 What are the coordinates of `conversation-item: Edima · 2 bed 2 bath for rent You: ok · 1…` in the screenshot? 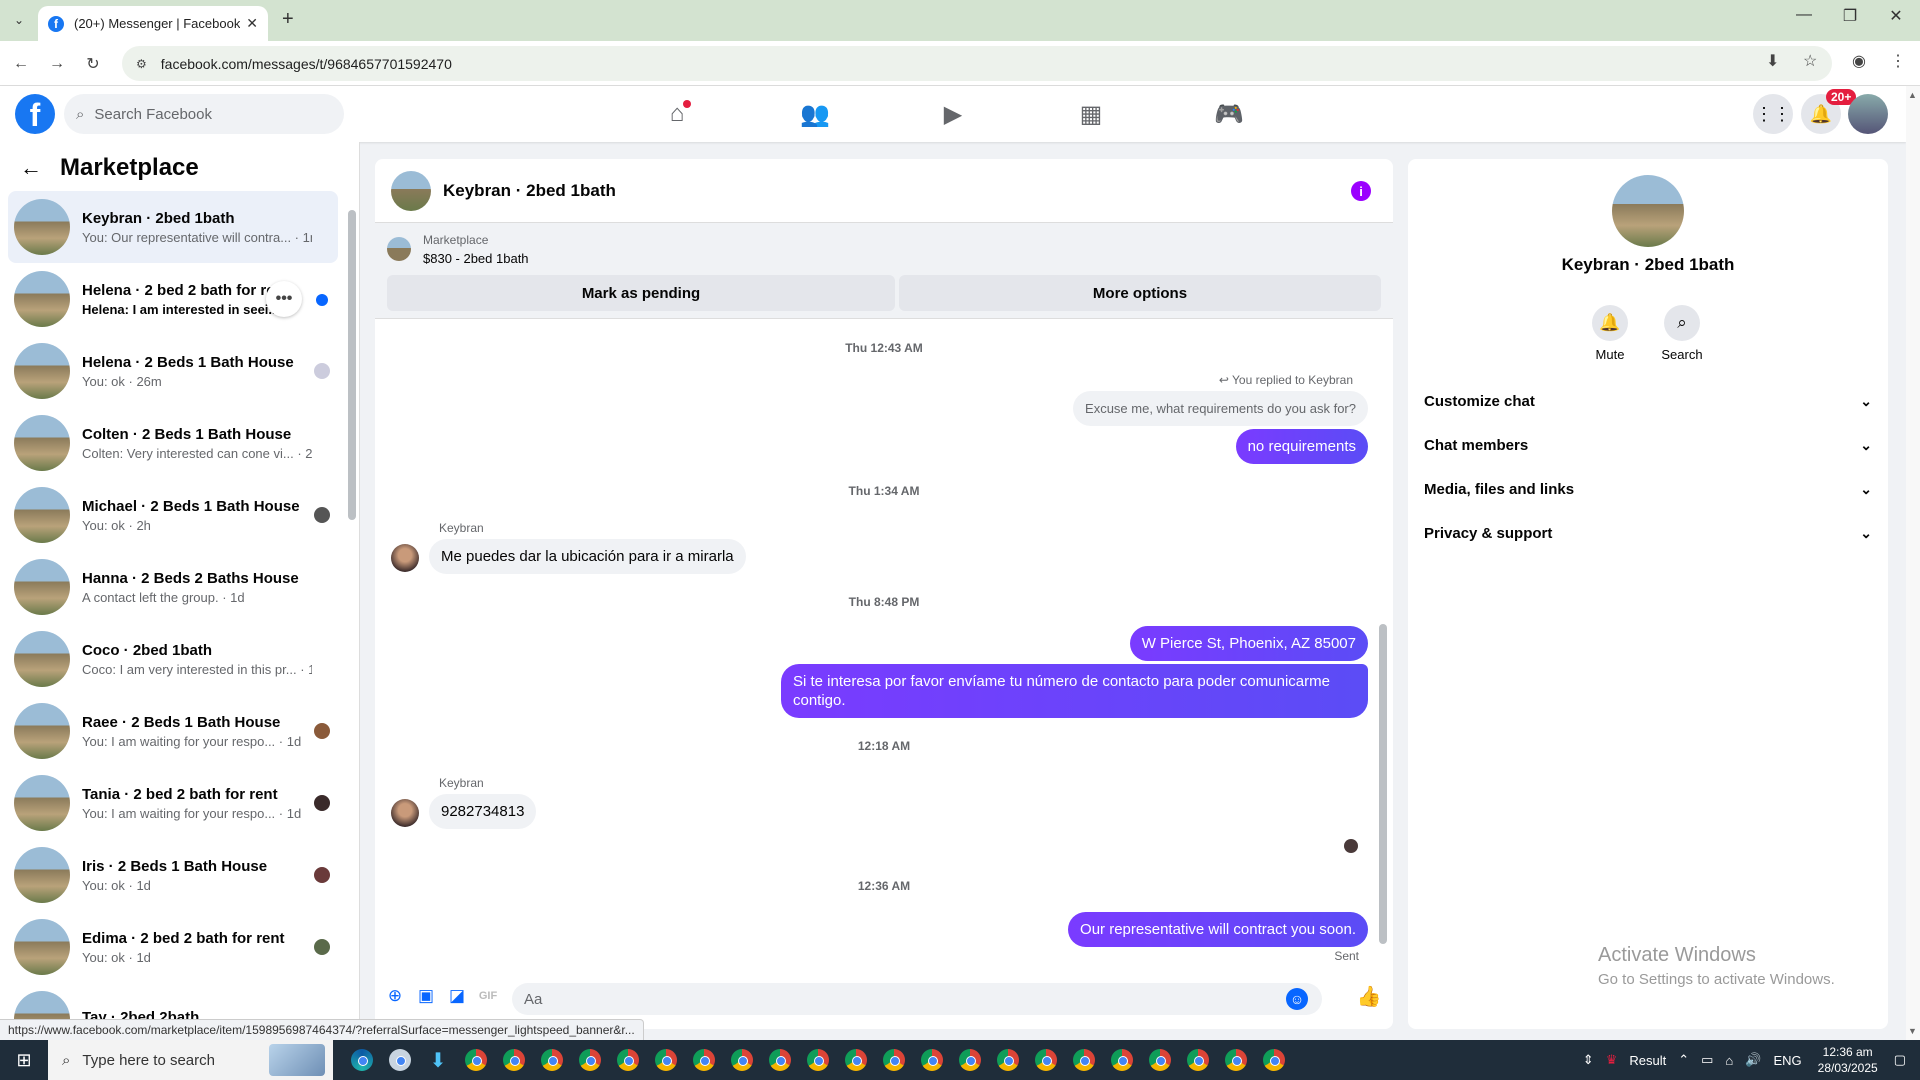 It's located at (173, 947).